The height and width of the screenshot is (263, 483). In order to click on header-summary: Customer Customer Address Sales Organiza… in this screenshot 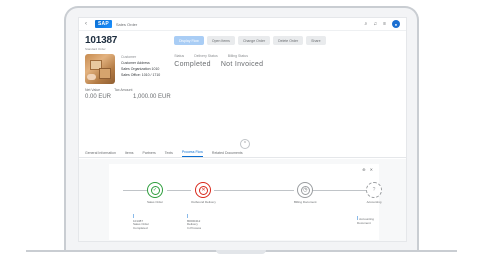, I will do `click(242, 69)`.